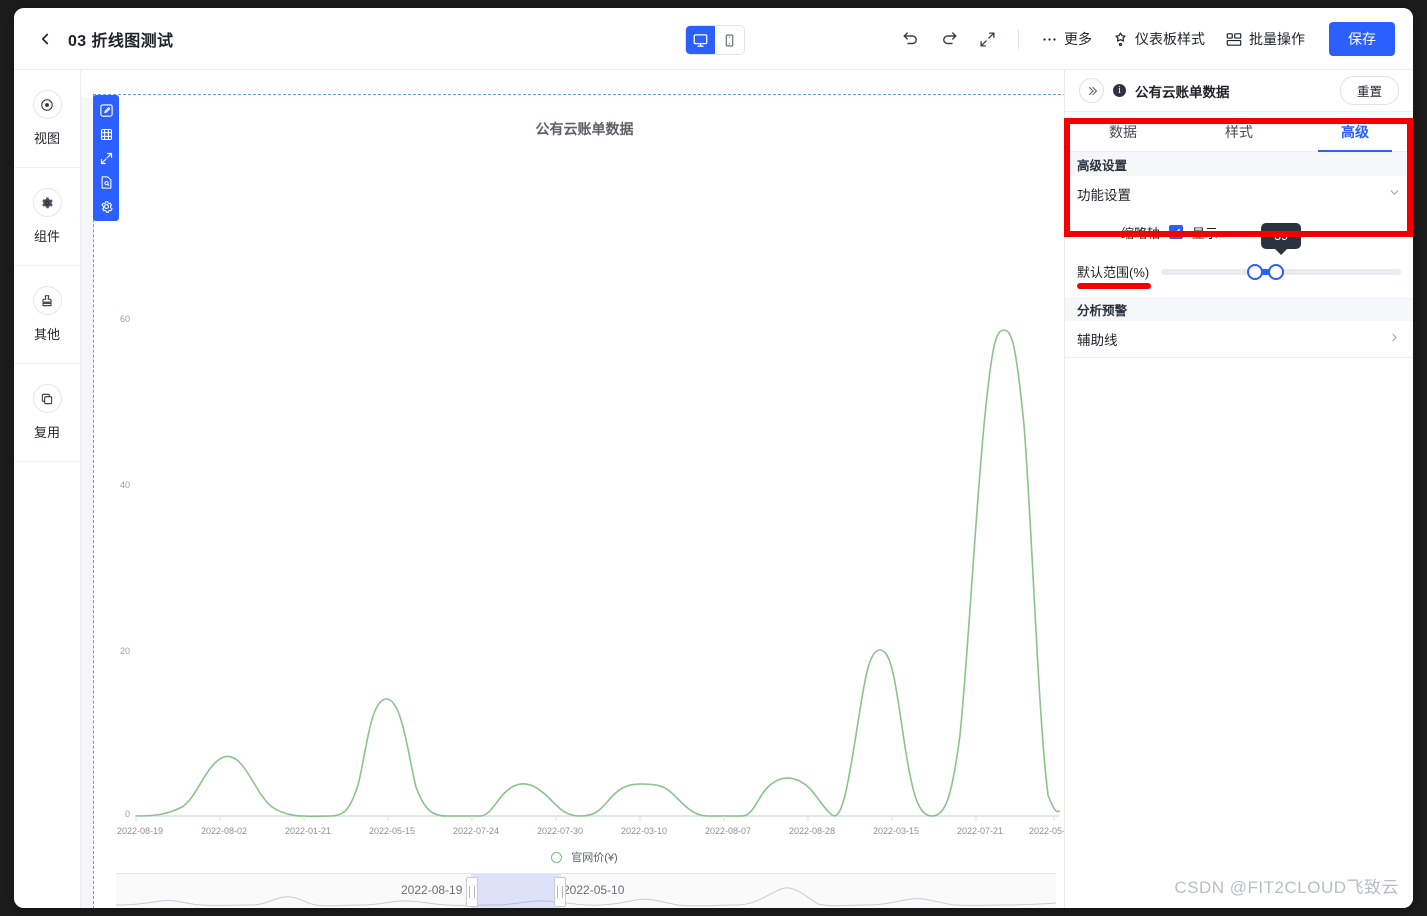  Describe the element at coordinates (1239, 194) in the screenshot. I see `function-settings-toggle: 功能设置` at that location.